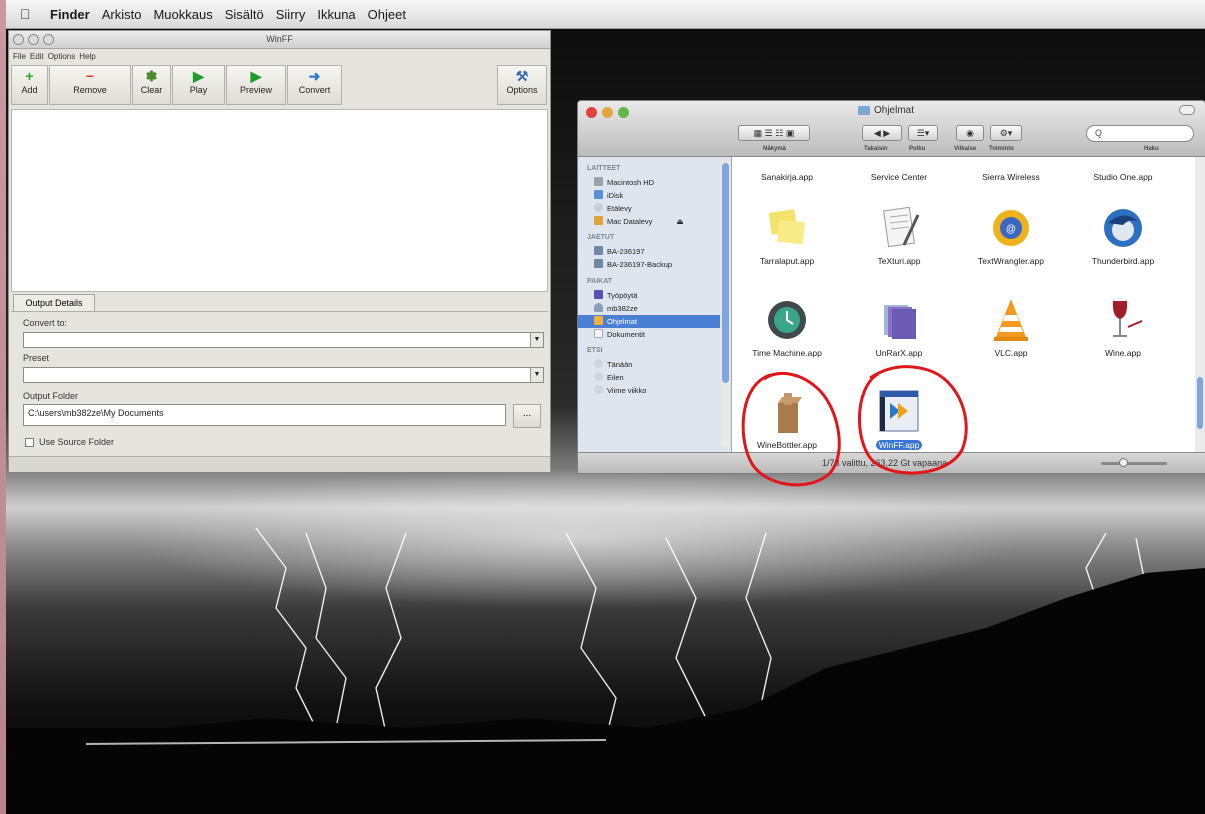 The image size is (1205, 814). Describe the element at coordinates (279, 40) in the screenshot. I see `winff-titlebar: WinFF` at that location.